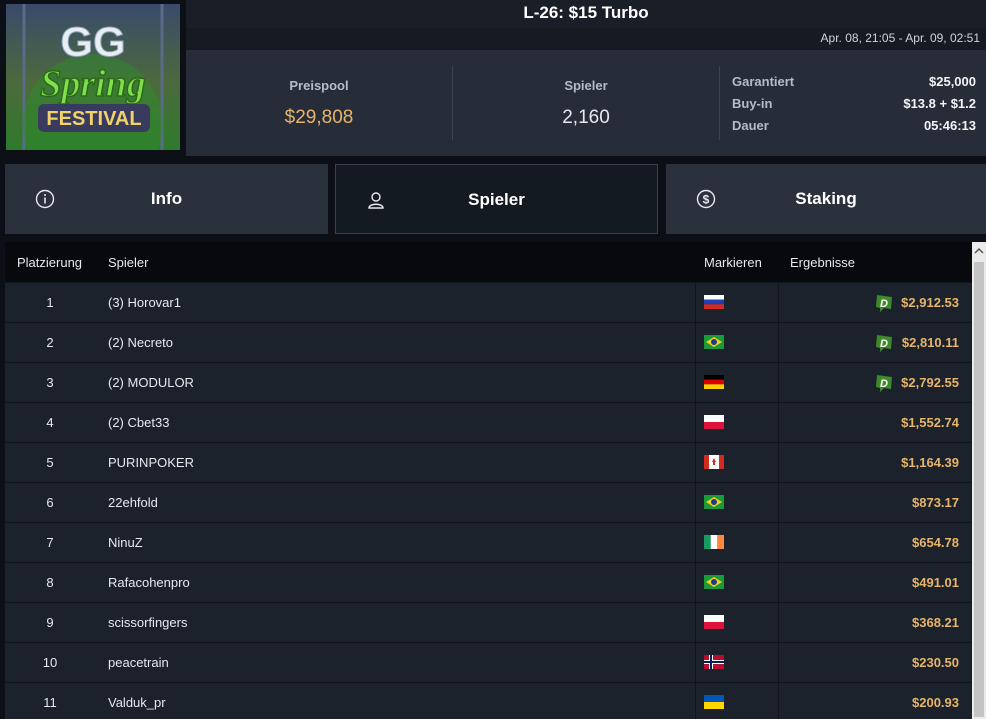 The height and width of the screenshot is (719, 986). Describe the element at coordinates (935, 542) in the screenshot. I see `result-cell: $654.78` at that location.